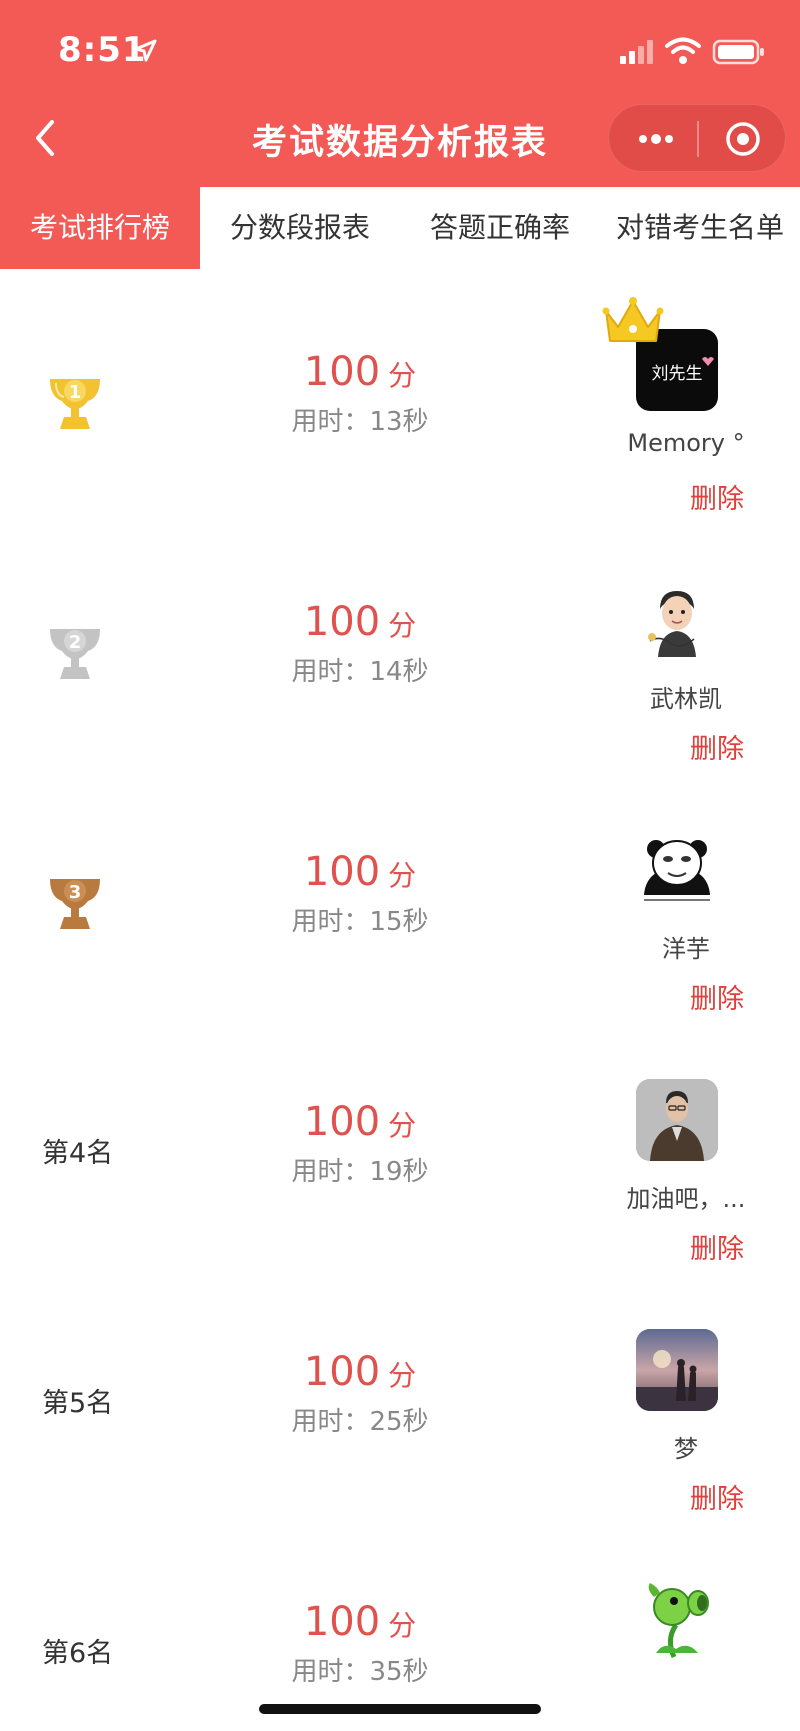 The width and height of the screenshot is (800, 1731). I want to click on time-used: 用时：15秒, so click(360, 922).